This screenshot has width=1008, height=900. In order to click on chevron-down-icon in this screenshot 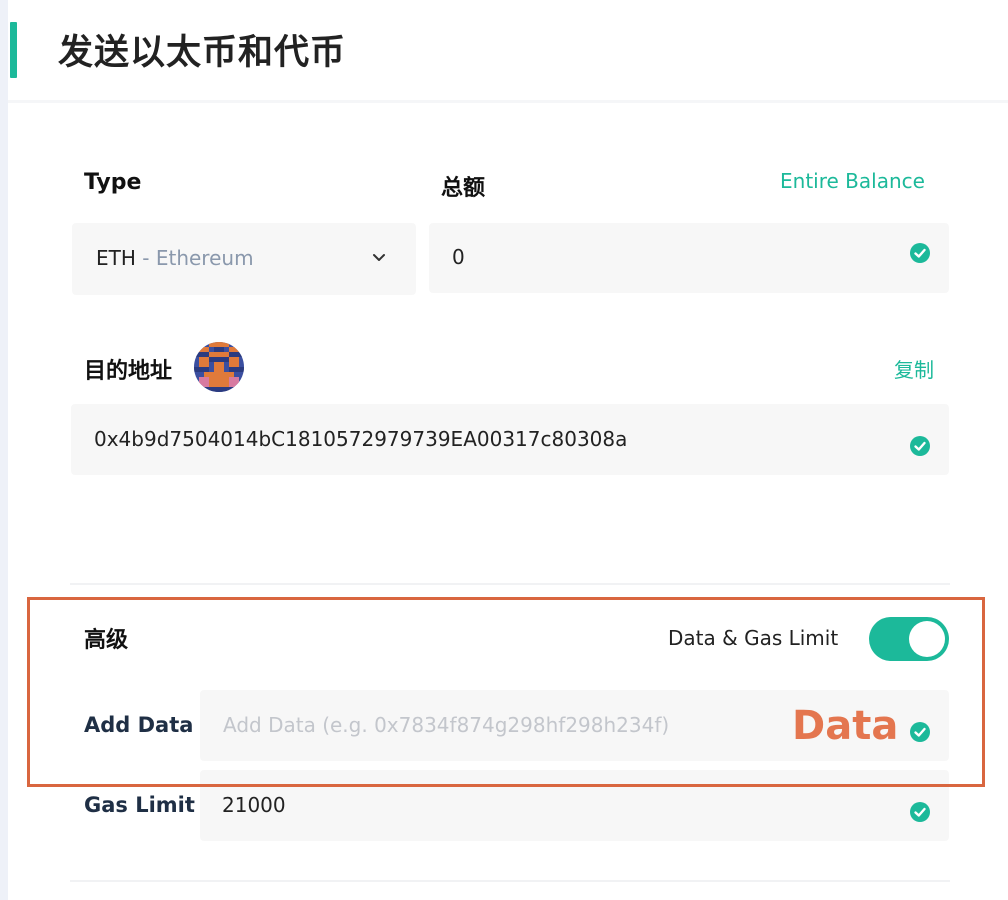, I will do `click(379, 258)`.